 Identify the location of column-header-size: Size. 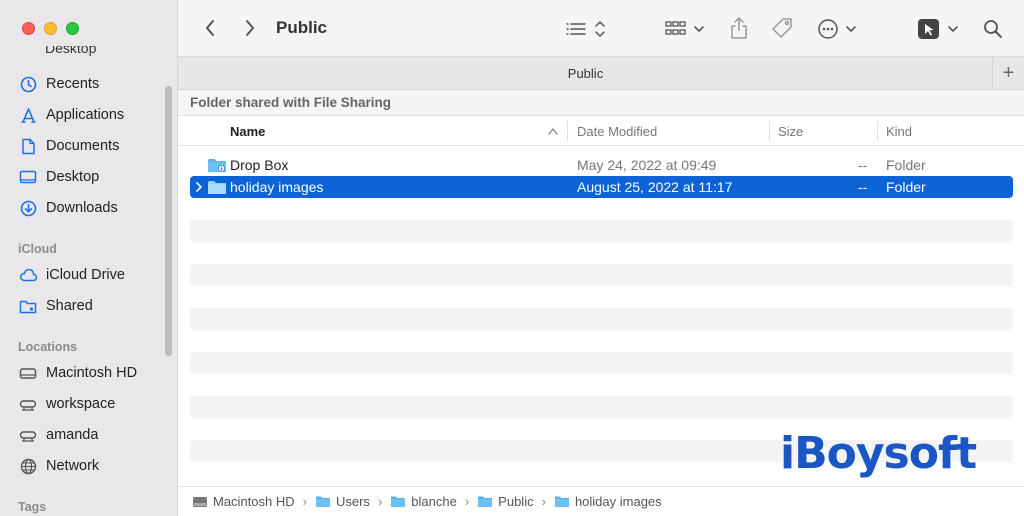
(790, 131).